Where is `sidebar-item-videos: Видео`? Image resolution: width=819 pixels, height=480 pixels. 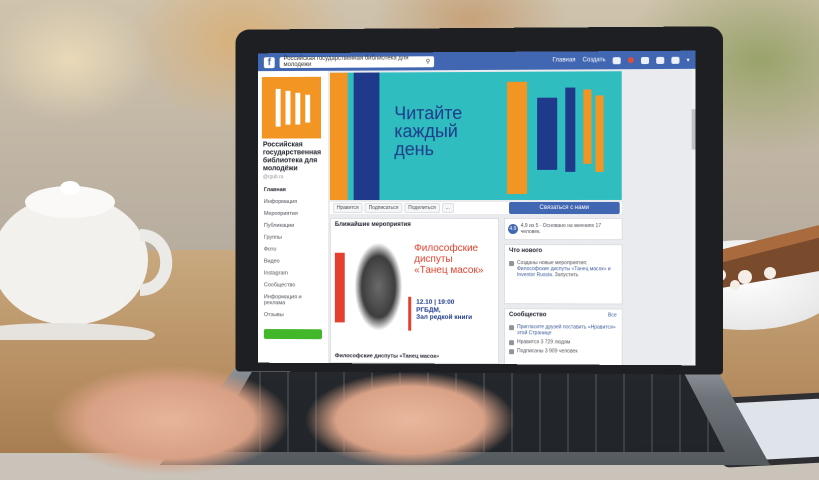
sidebar-item-videos: Видео is located at coordinates (293, 262).